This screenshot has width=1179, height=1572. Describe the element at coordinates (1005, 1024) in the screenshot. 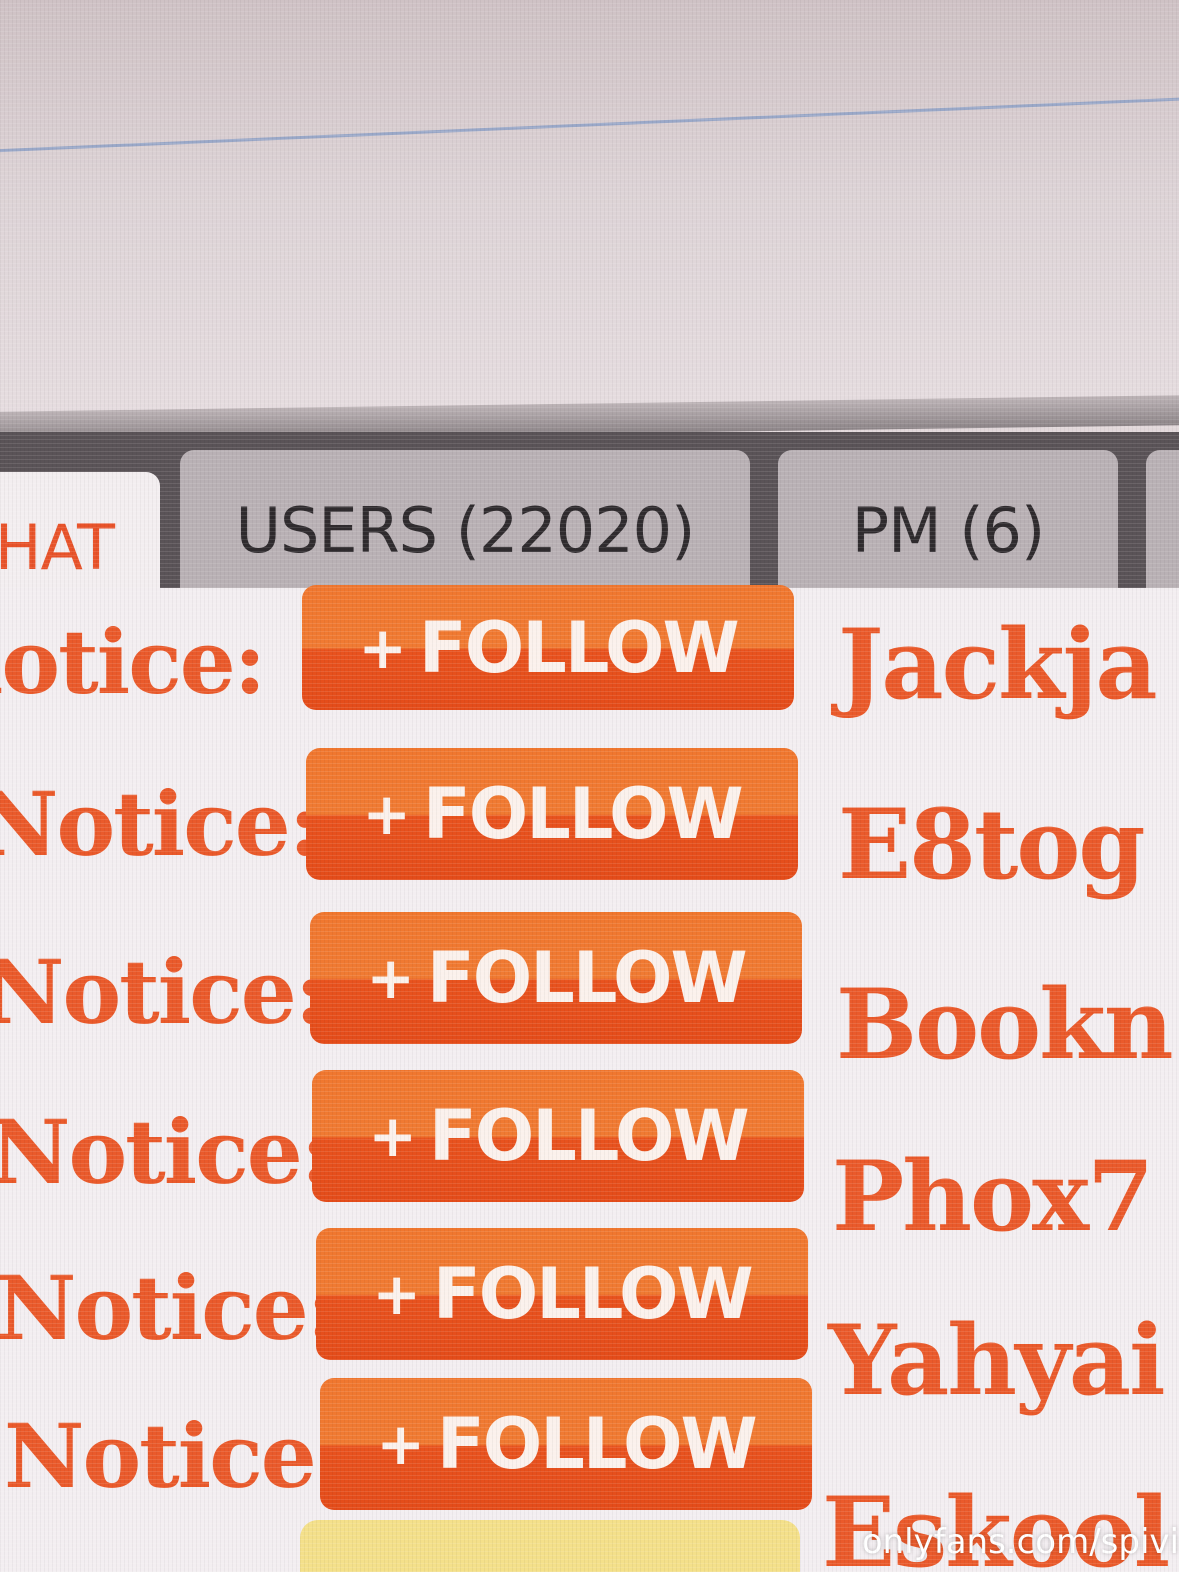

I see `username-link: Bookn` at that location.